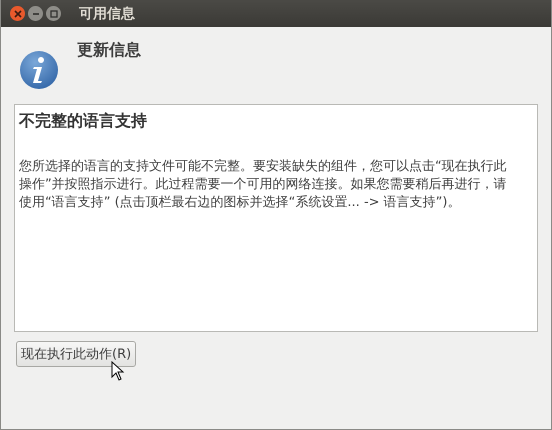  I want to click on message-heading: 不完整的语言支持, so click(83, 121).